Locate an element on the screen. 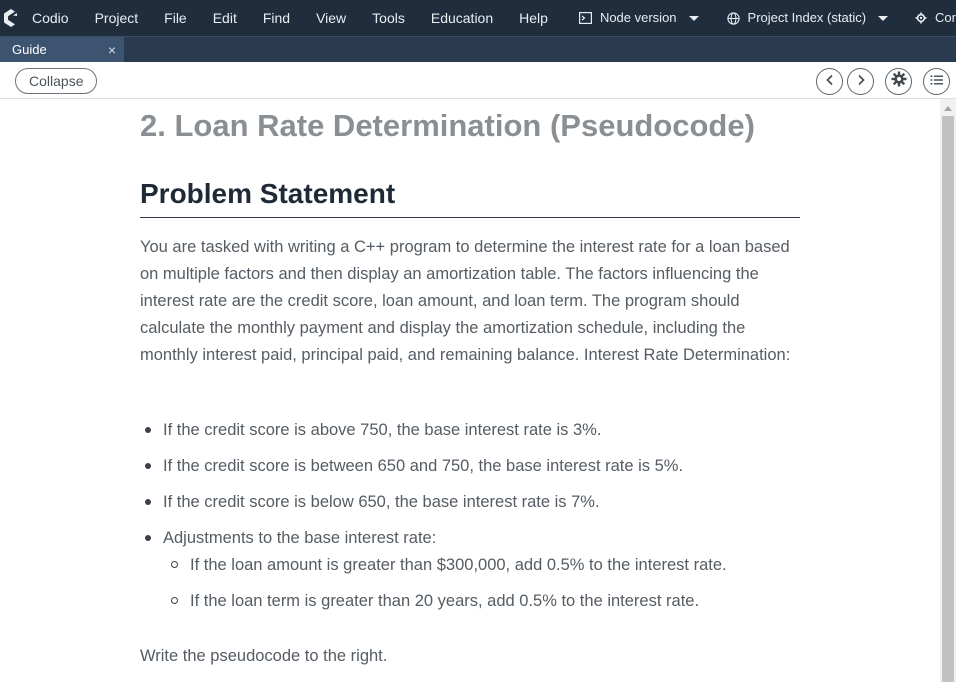  configure-menu: Cor is located at coordinates (930, 18).